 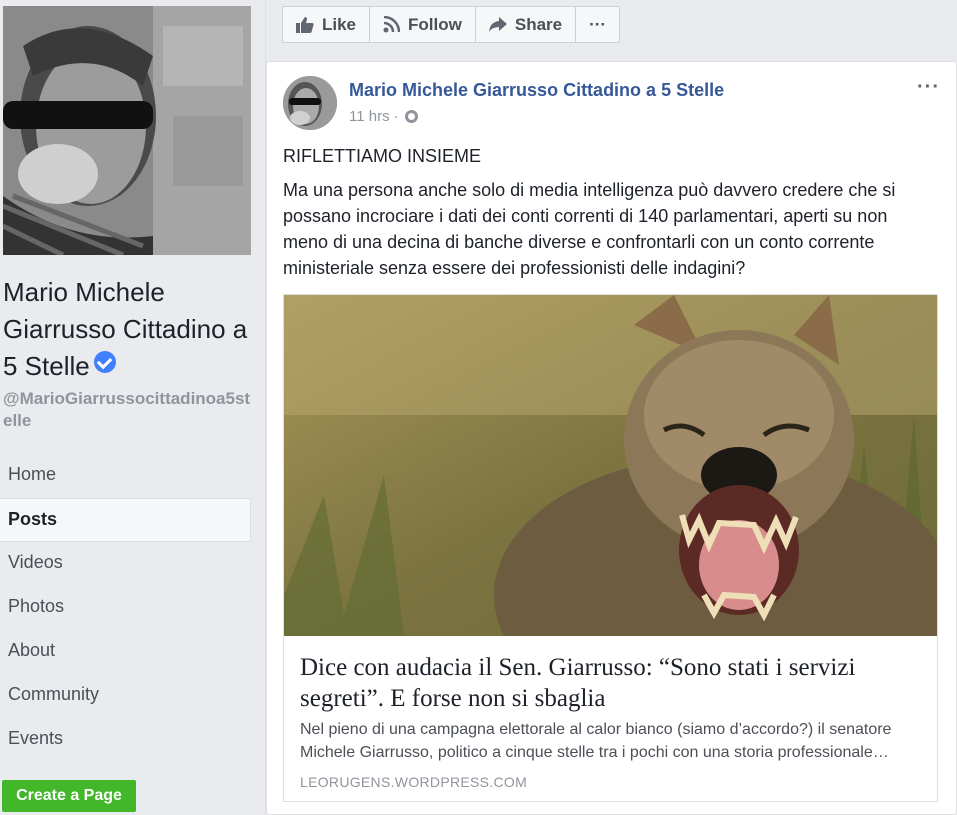 What do you see at coordinates (382, 156) in the screenshot?
I see `post-headline: RIFLETTIAMO INSIEME` at bounding box center [382, 156].